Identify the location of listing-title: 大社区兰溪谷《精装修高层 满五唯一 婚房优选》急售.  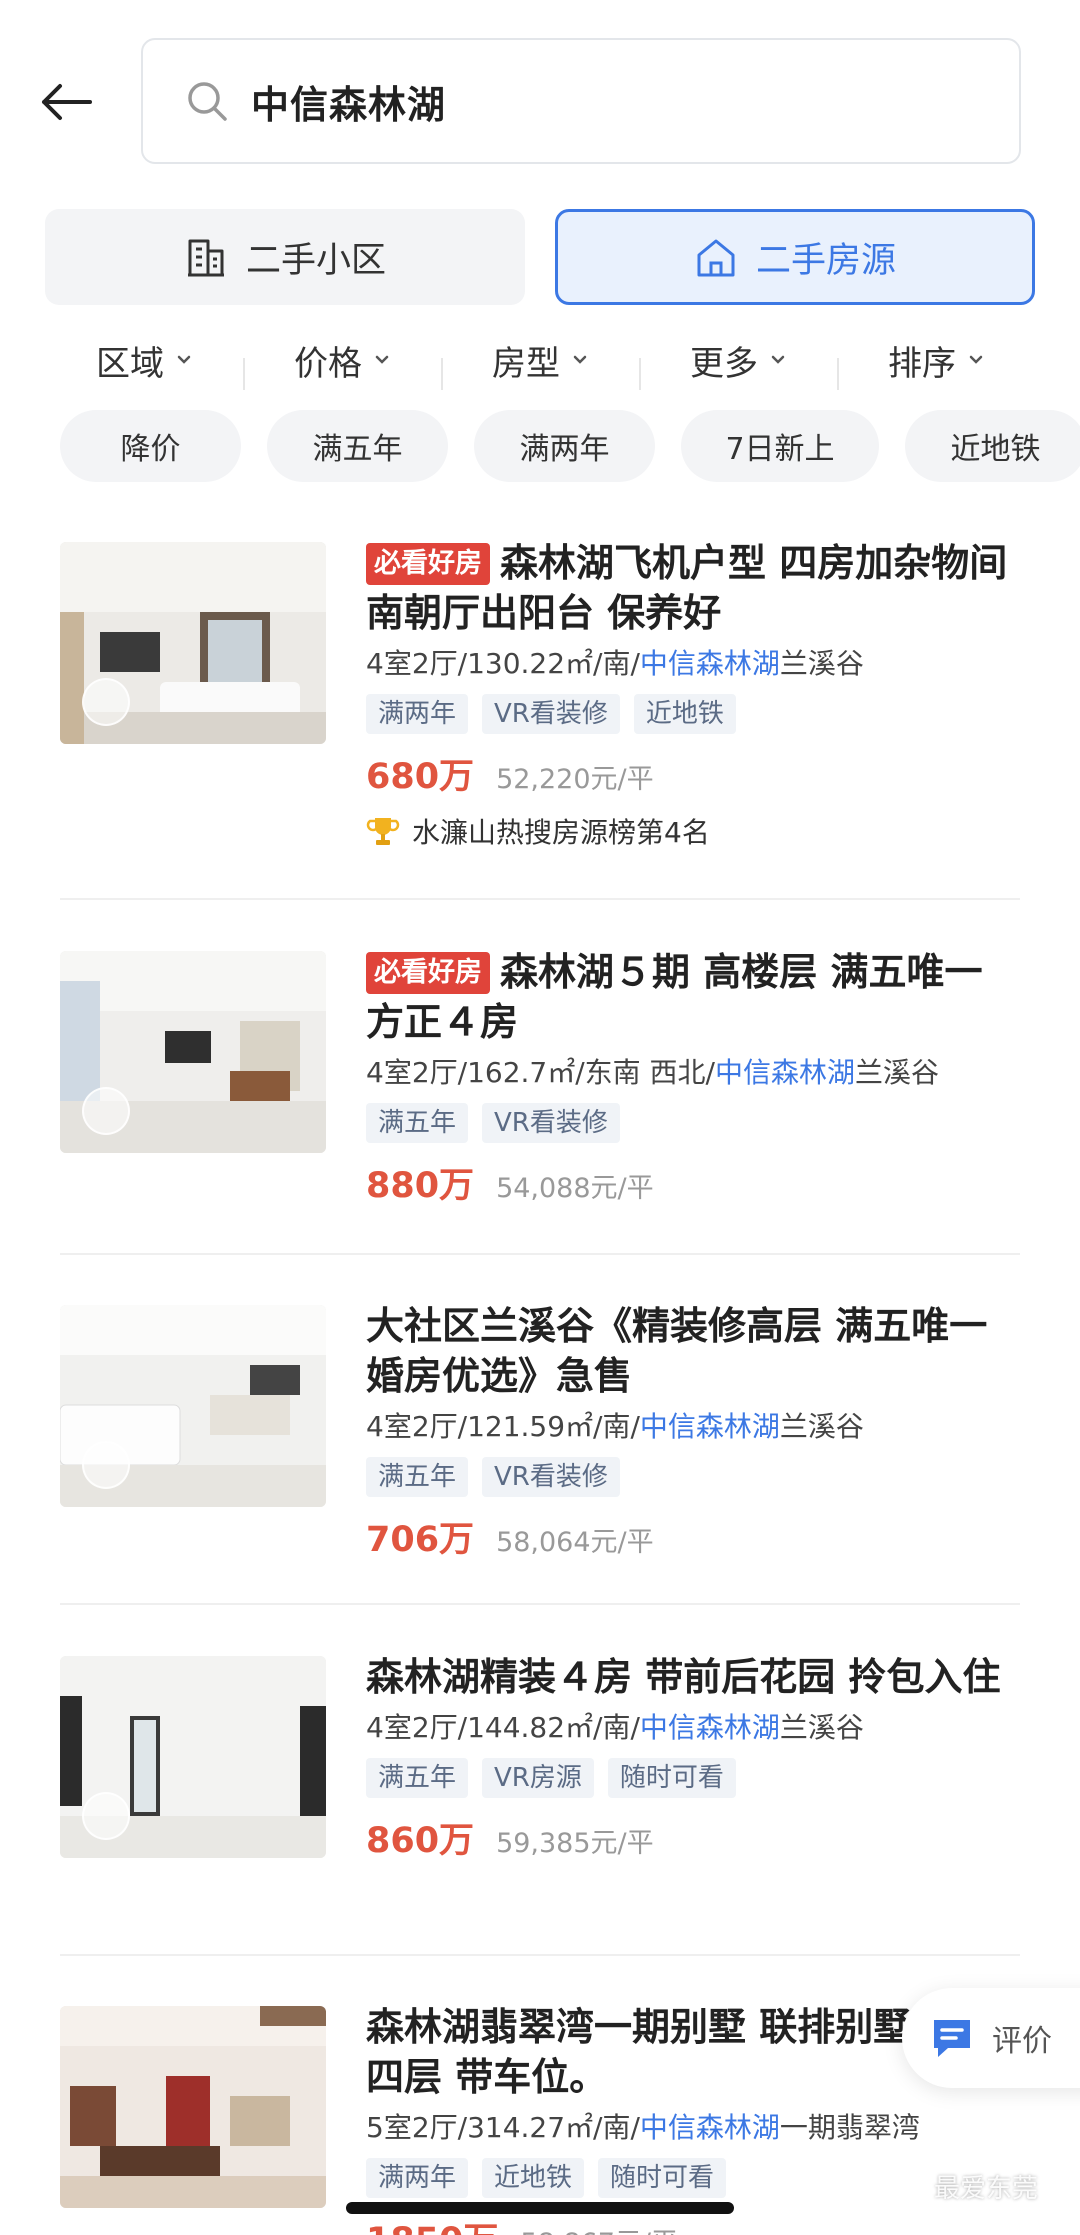
(677, 1351).